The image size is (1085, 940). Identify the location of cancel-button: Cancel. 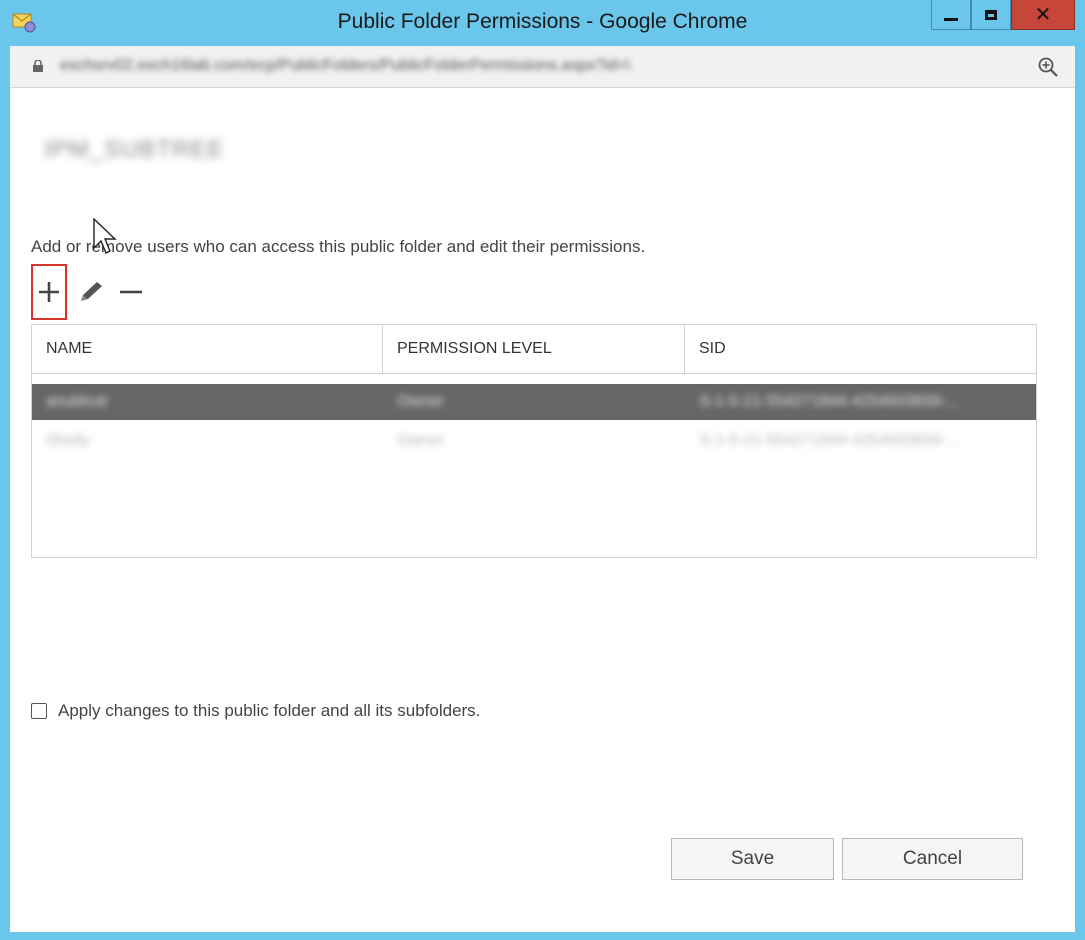
(932, 859).